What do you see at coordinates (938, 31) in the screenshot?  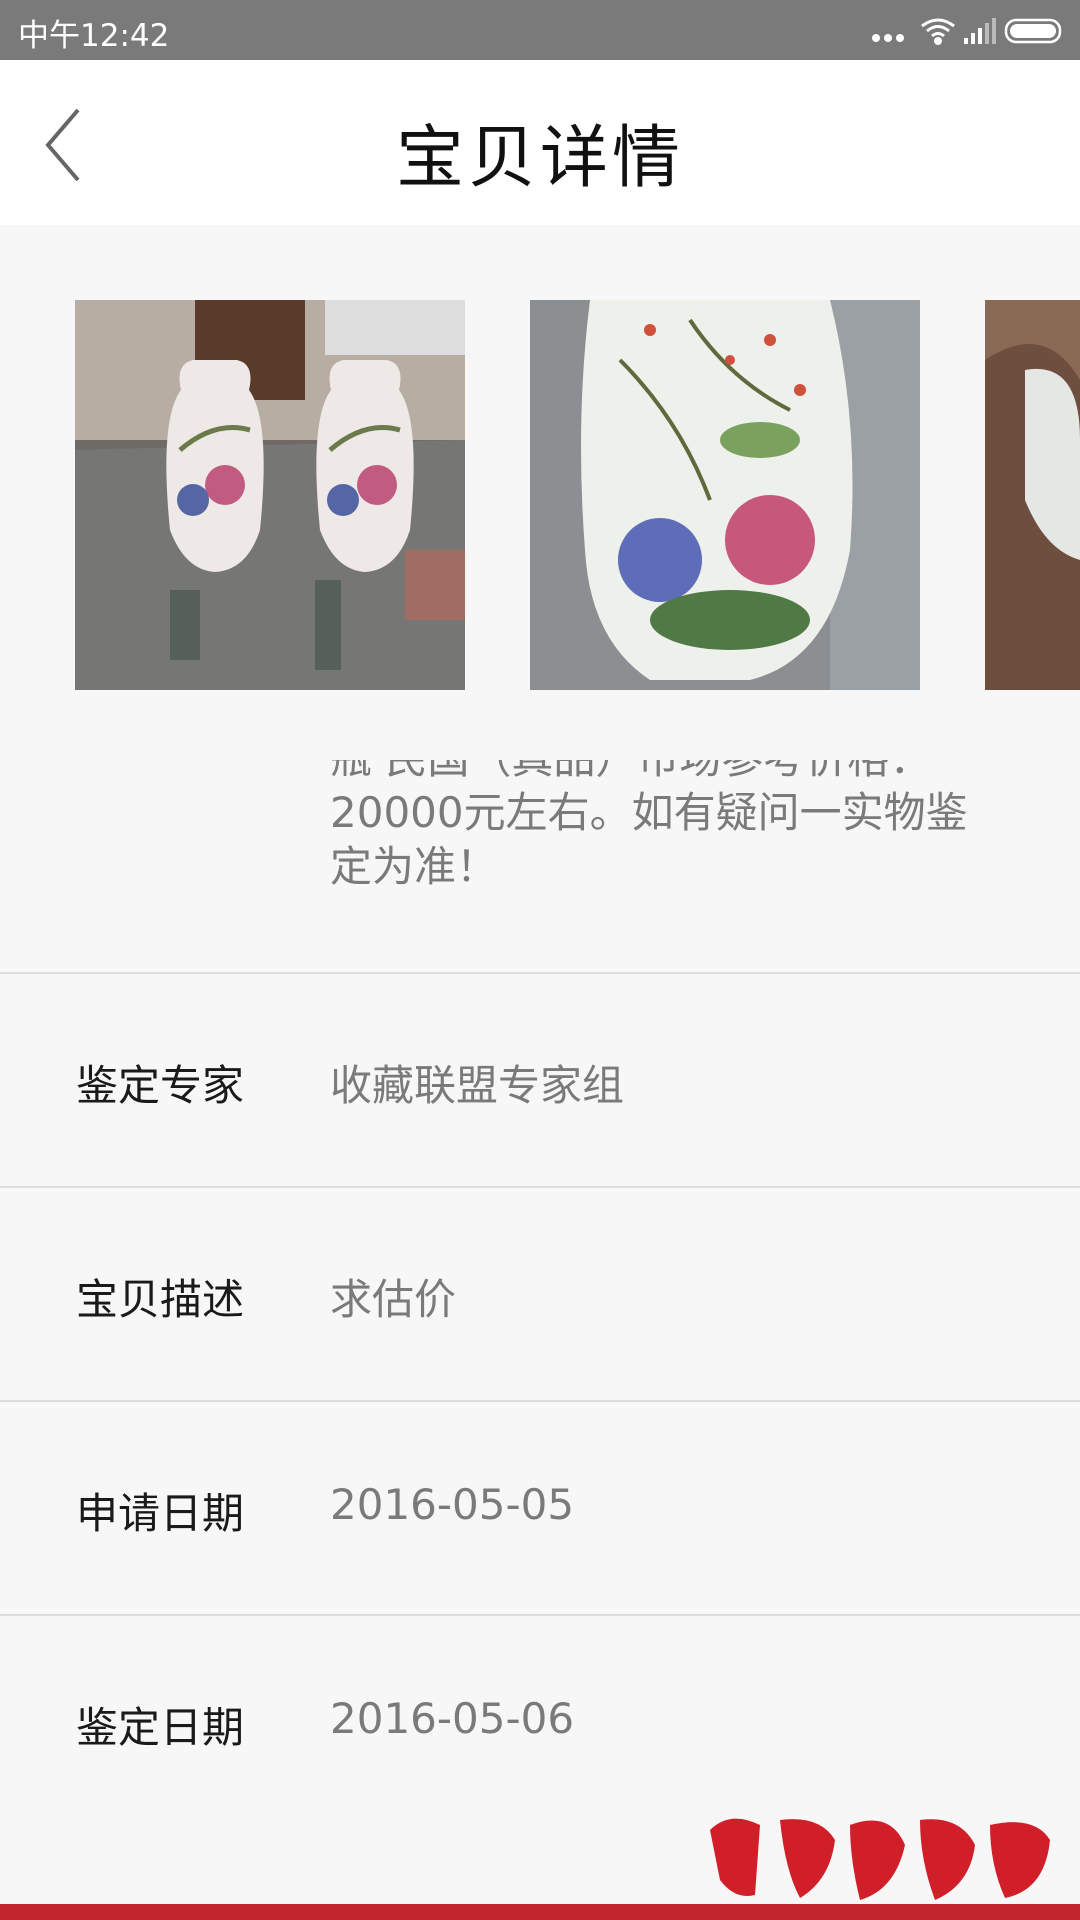 I see `wifi-icon` at bounding box center [938, 31].